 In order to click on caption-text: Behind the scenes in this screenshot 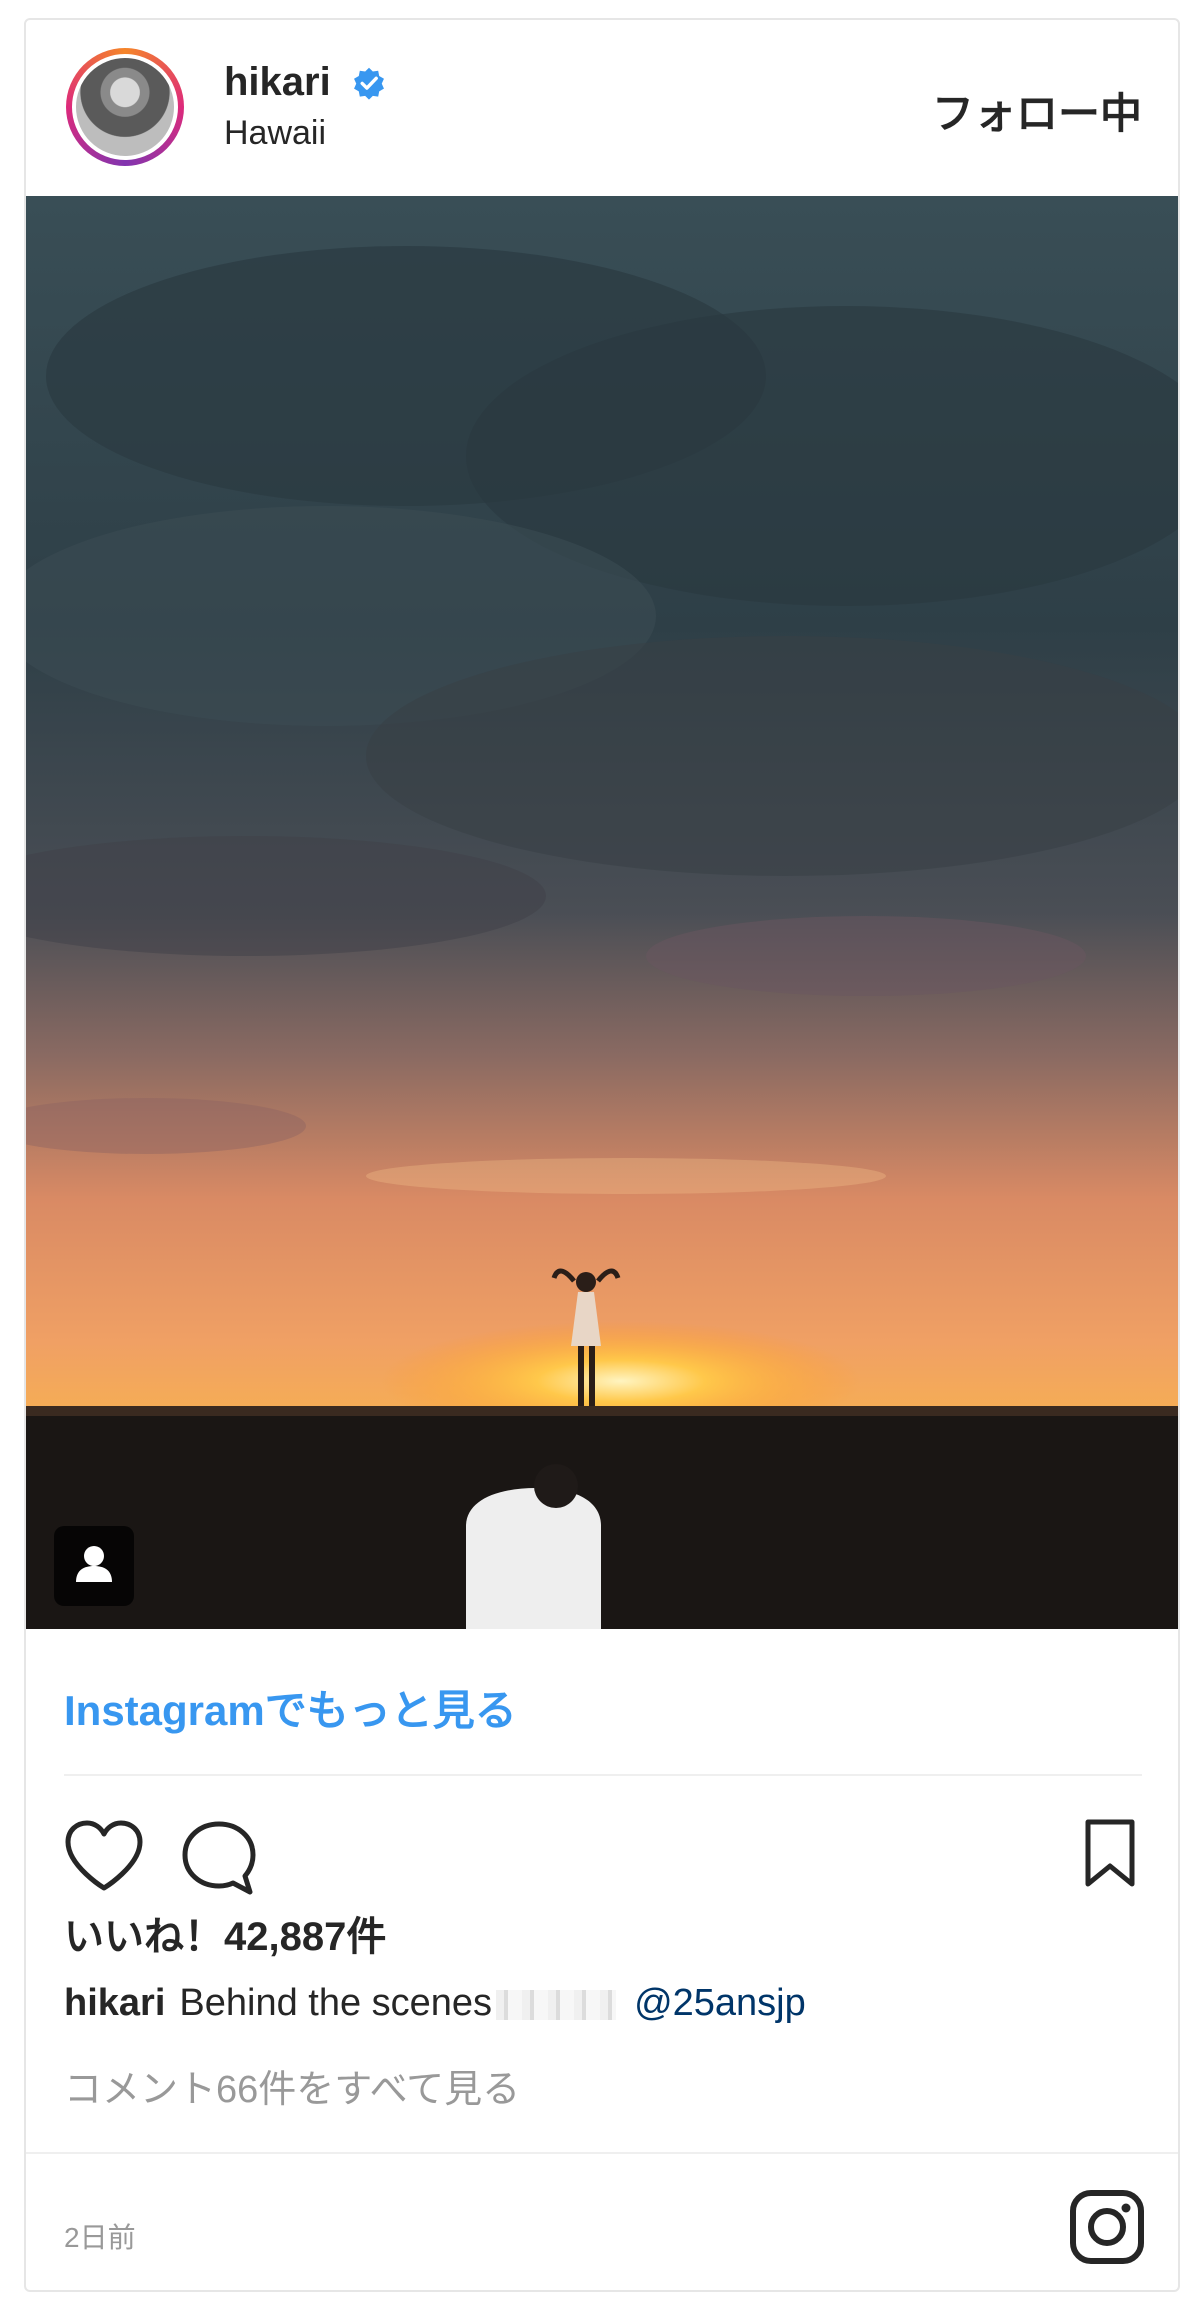, I will do `click(336, 2003)`.